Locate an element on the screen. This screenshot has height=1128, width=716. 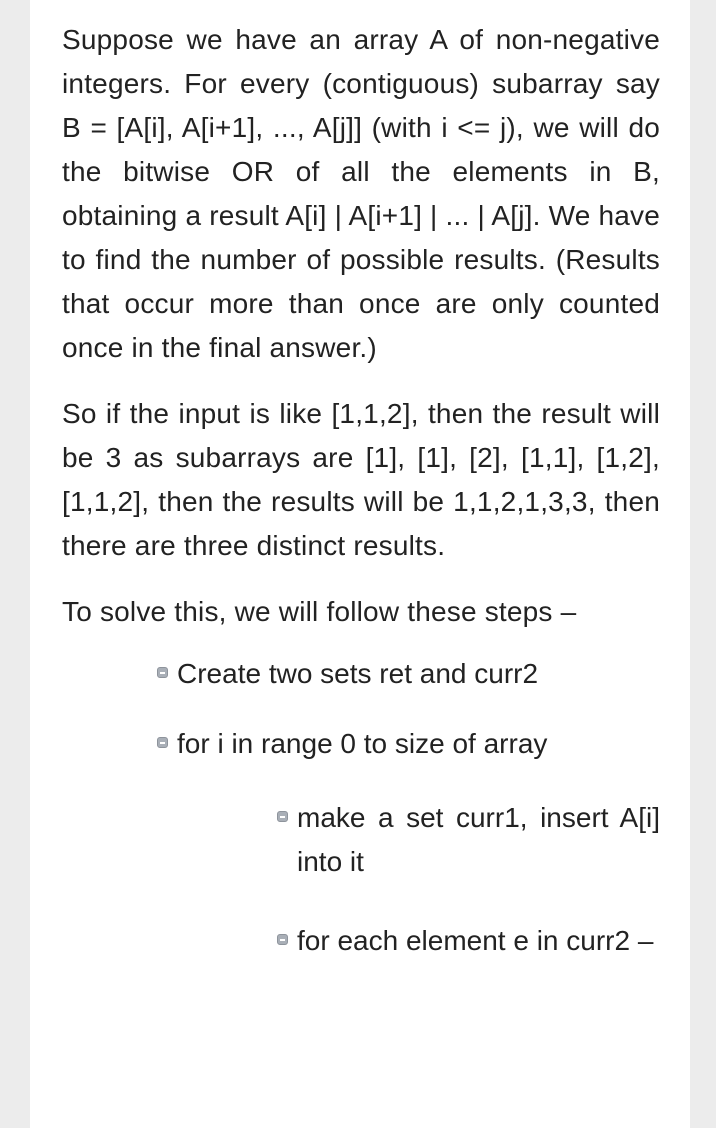
step-text: for i in range 0 to size of array is located at coordinates (362, 743).